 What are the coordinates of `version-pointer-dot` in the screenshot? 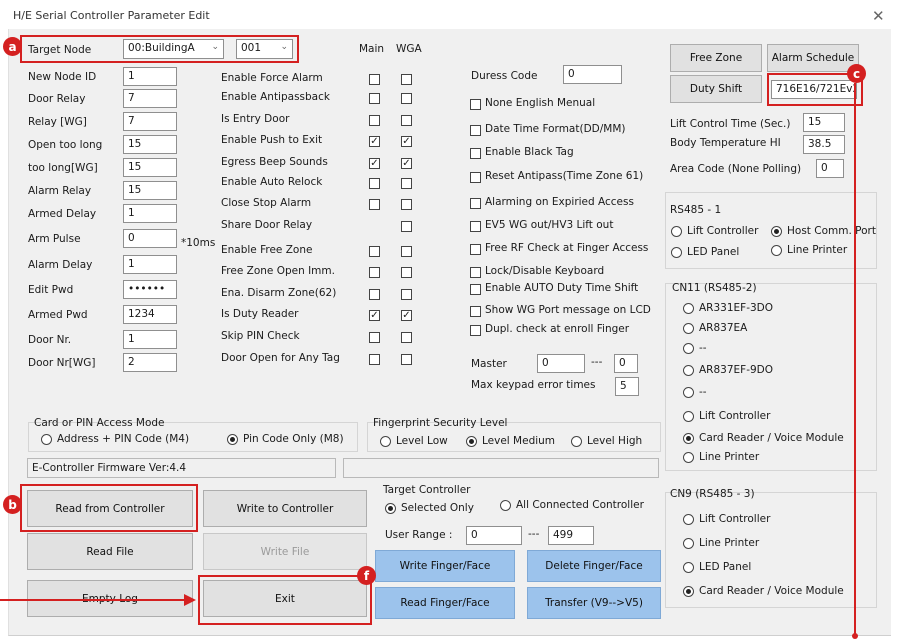 It's located at (855, 636).